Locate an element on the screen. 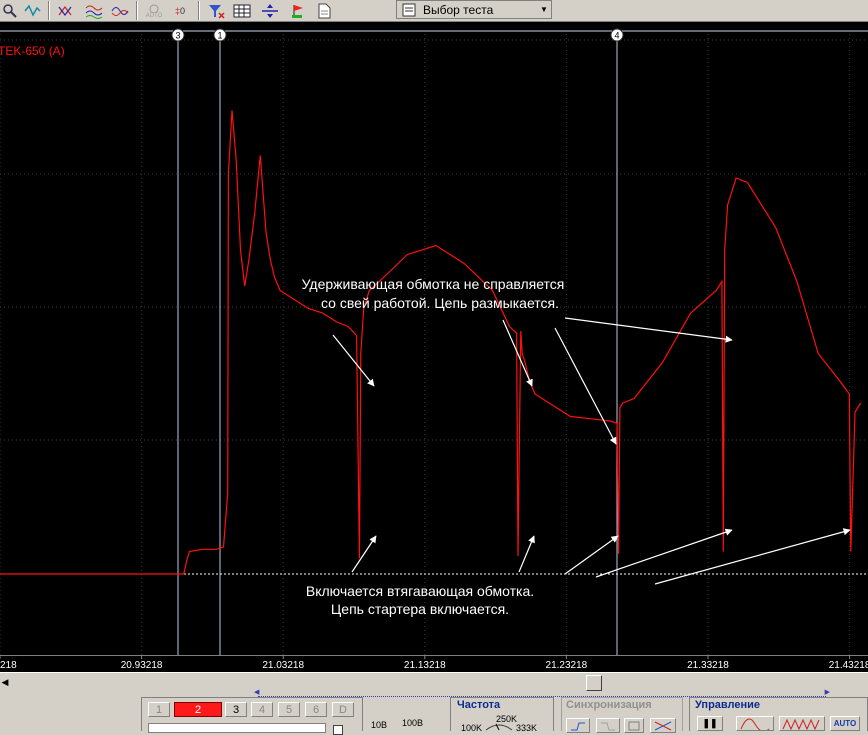 This screenshot has width=868, height=735. range-right-icon: ▶ is located at coordinates (827, 692).